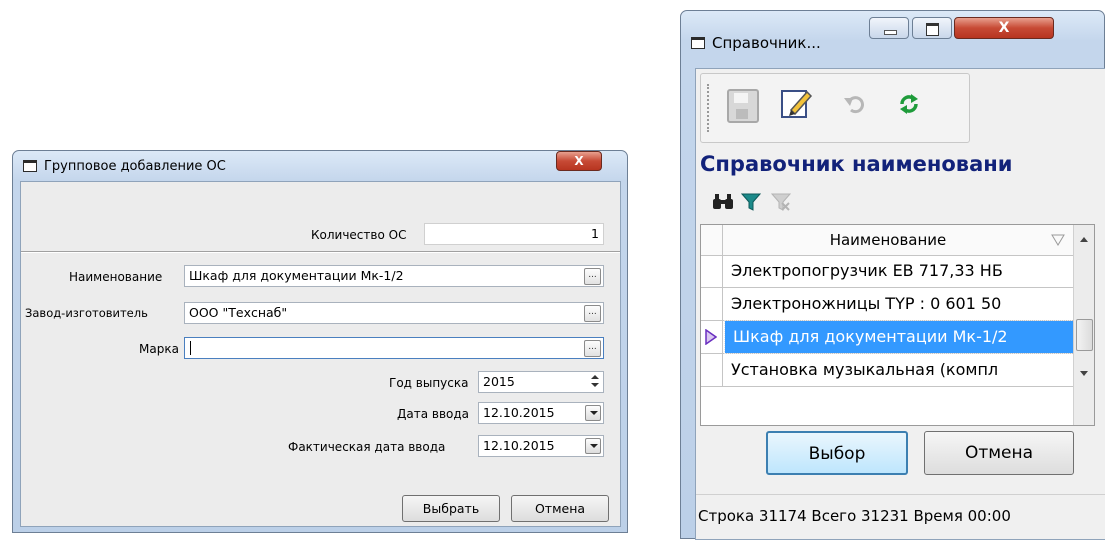 The height and width of the screenshot is (542, 1105). Describe the element at coordinates (909, 104) in the screenshot. I see `refresh-icon` at that location.